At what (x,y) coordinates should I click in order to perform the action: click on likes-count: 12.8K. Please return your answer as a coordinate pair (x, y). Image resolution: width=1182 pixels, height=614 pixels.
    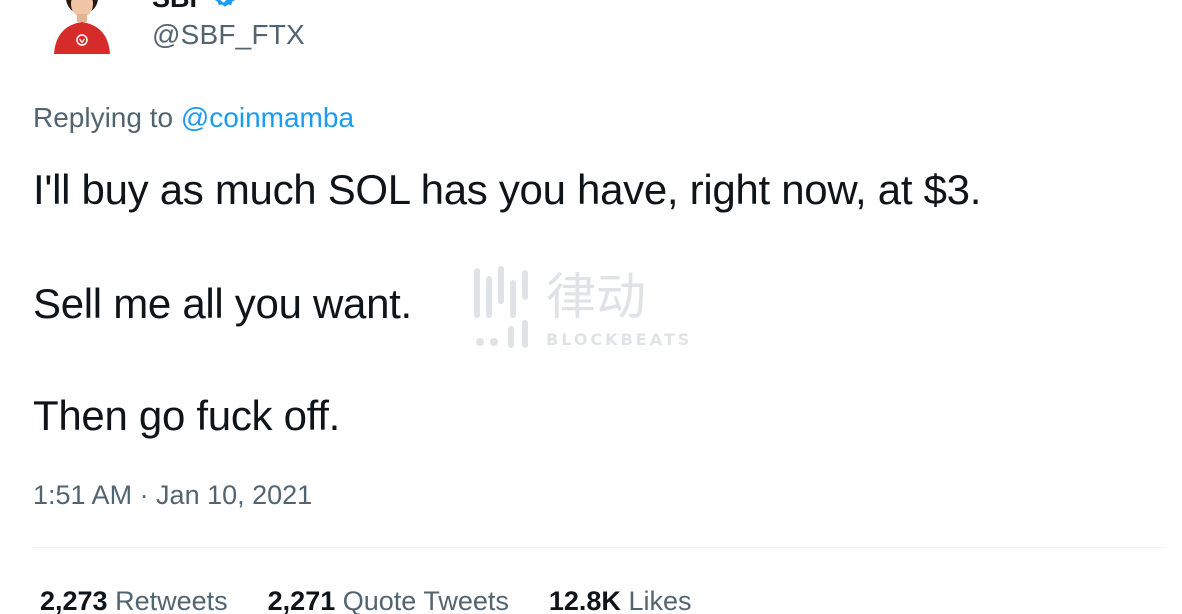
    Looking at the image, I should click on (584, 600).